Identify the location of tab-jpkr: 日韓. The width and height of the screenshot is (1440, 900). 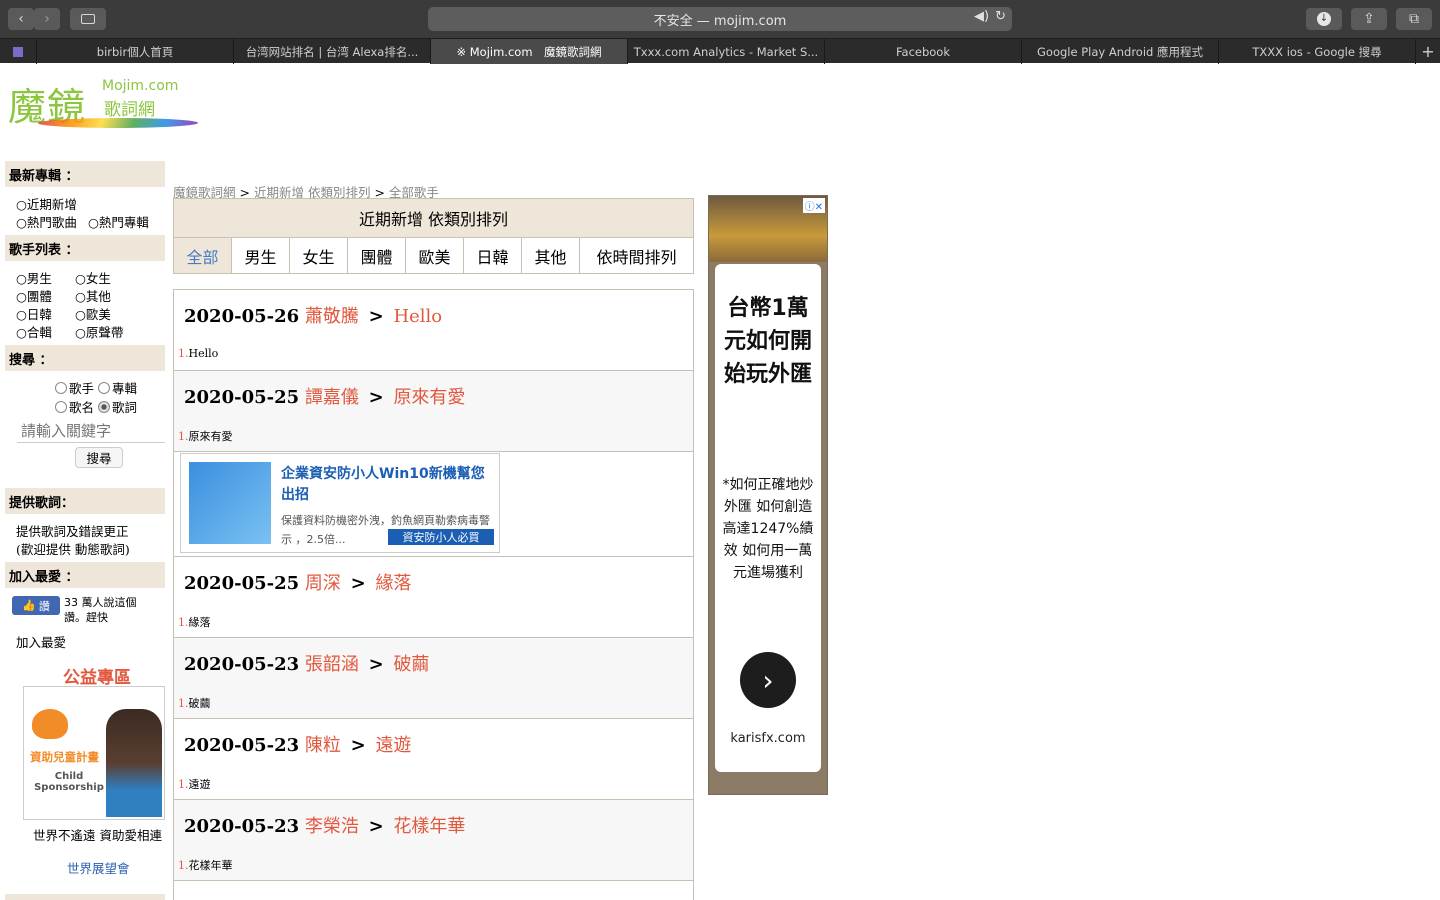
(493, 255).